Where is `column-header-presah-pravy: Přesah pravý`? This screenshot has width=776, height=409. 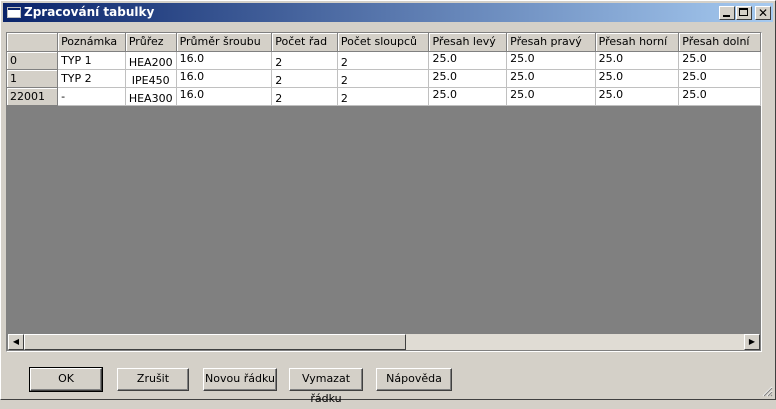 column-header-presah-pravy: Přesah pravý is located at coordinates (551, 42).